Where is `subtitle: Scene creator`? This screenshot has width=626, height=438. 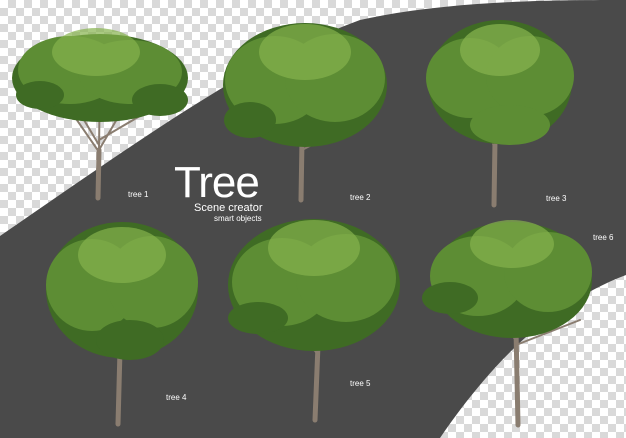 subtitle: Scene creator is located at coordinates (228, 208).